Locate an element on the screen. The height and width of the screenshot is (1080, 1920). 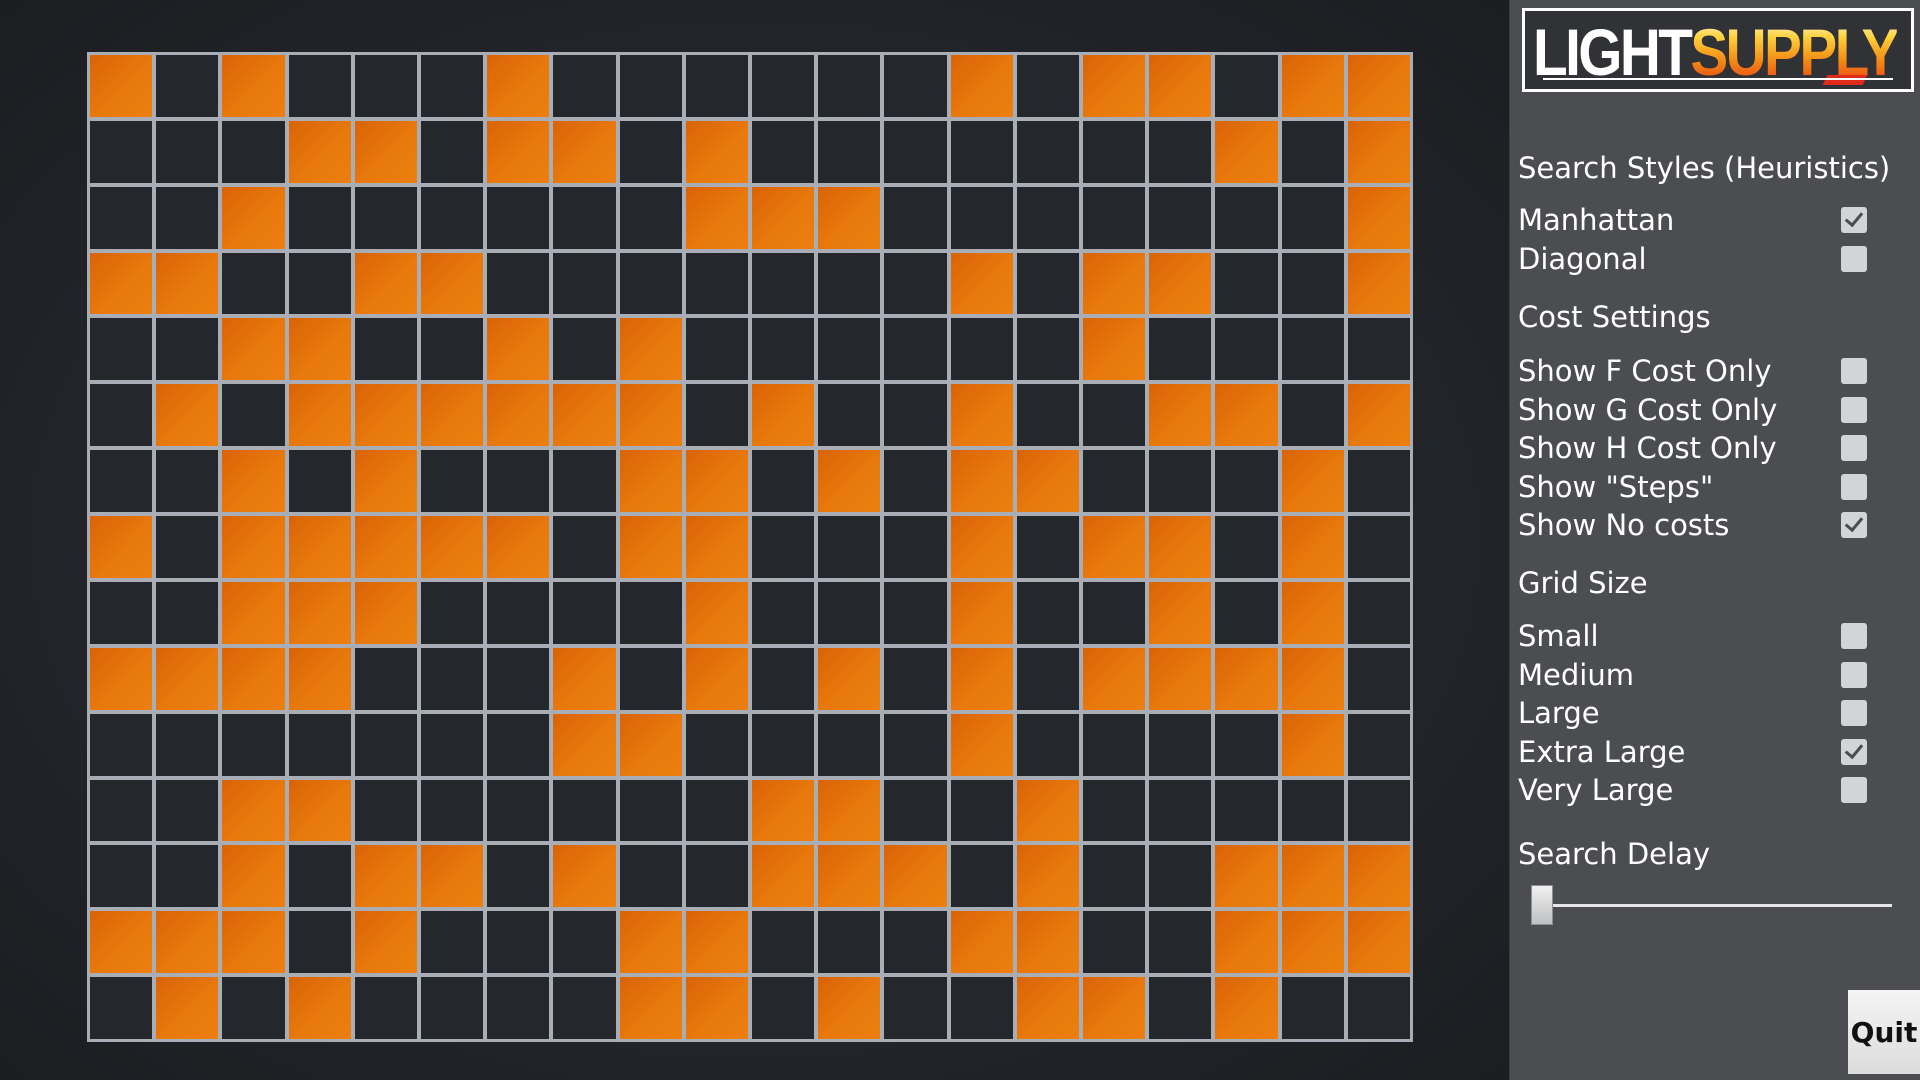
checkbox-medium is located at coordinates (1854, 674).